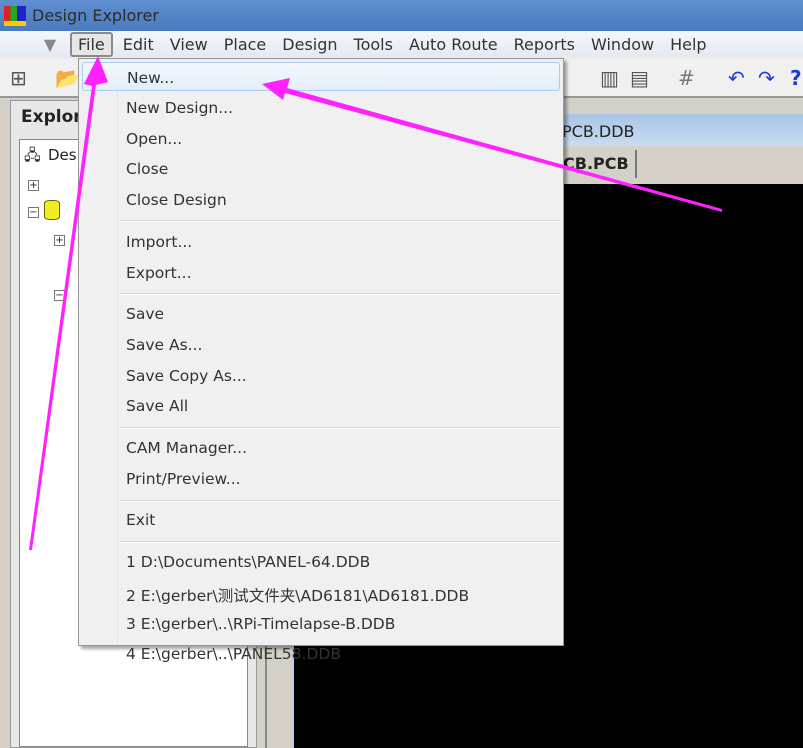 The image size is (803, 748). What do you see at coordinates (138, 44) in the screenshot?
I see `menu-edit: Edit` at bounding box center [138, 44].